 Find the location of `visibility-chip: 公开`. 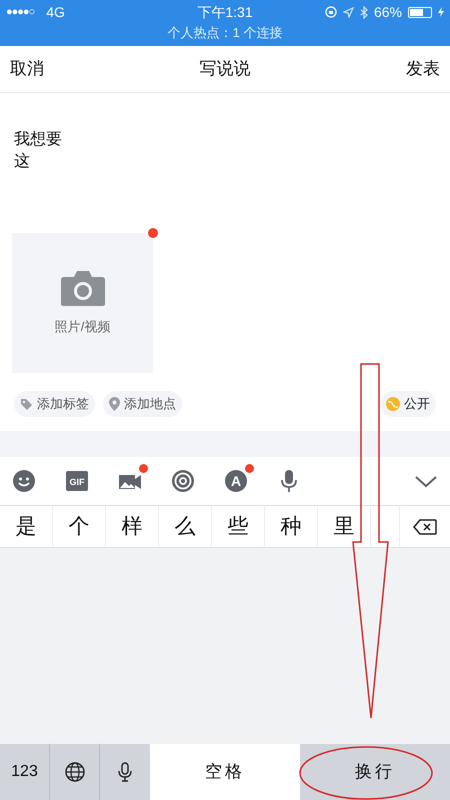

visibility-chip: 公开 is located at coordinates (408, 404).